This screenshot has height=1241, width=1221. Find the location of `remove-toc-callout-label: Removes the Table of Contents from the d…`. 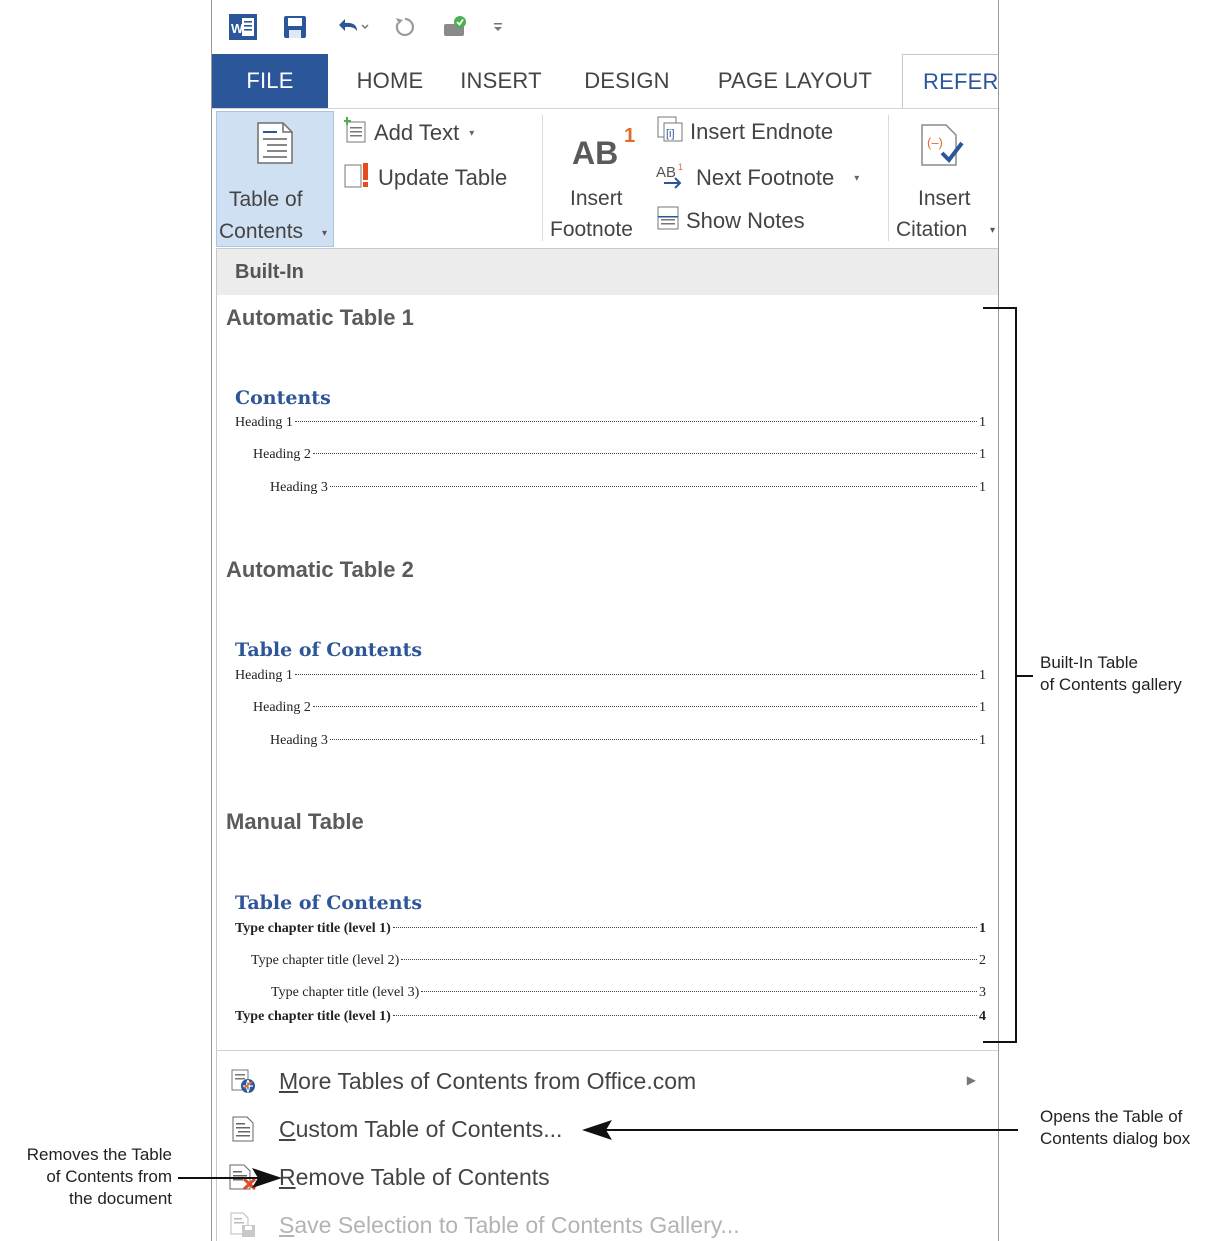

remove-toc-callout-label: Removes the Table of Contents from the d… is located at coordinates (99, 1176).